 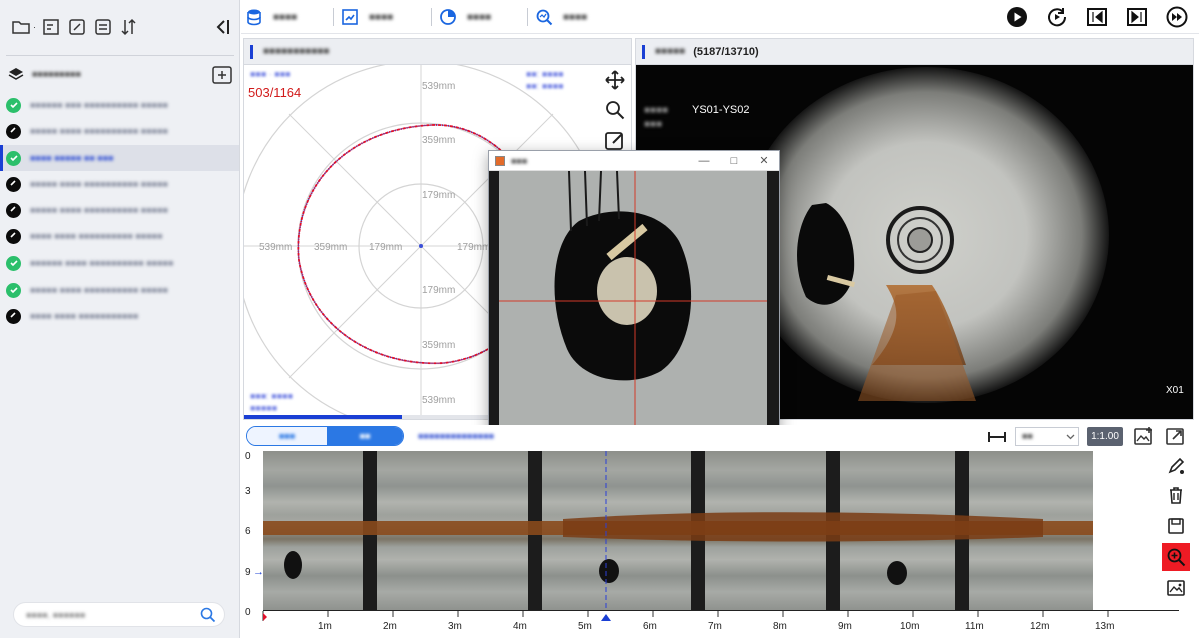 I want to click on popup-titlebar: ■■■ — □ ✕, so click(x=634, y=161).